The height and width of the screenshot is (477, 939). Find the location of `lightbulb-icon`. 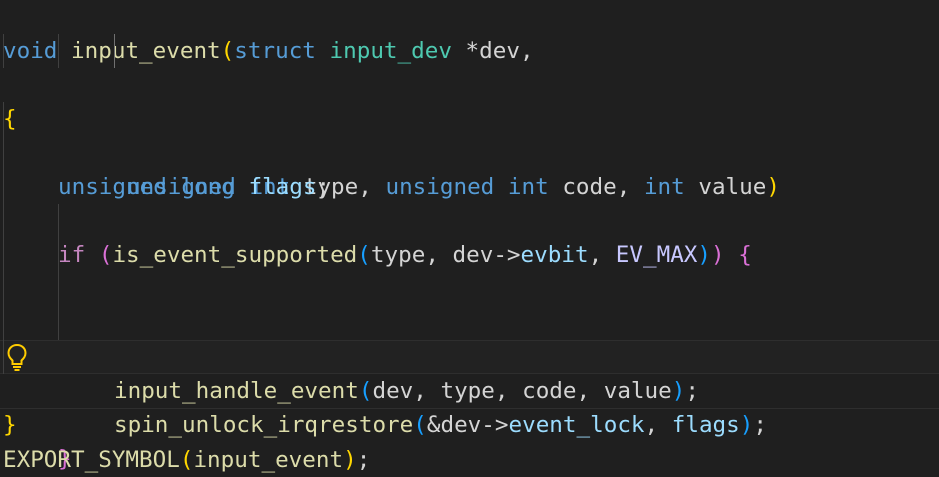

lightbulb-icon is located at coordinates (17, 357).